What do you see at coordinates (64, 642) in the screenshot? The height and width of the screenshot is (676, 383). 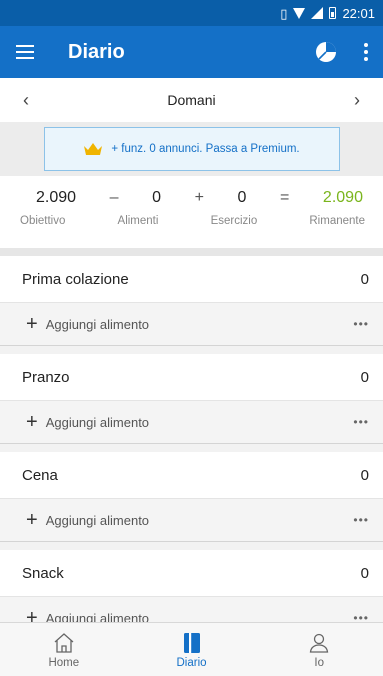 I see `home-icon` at bounding box center [64, 642].